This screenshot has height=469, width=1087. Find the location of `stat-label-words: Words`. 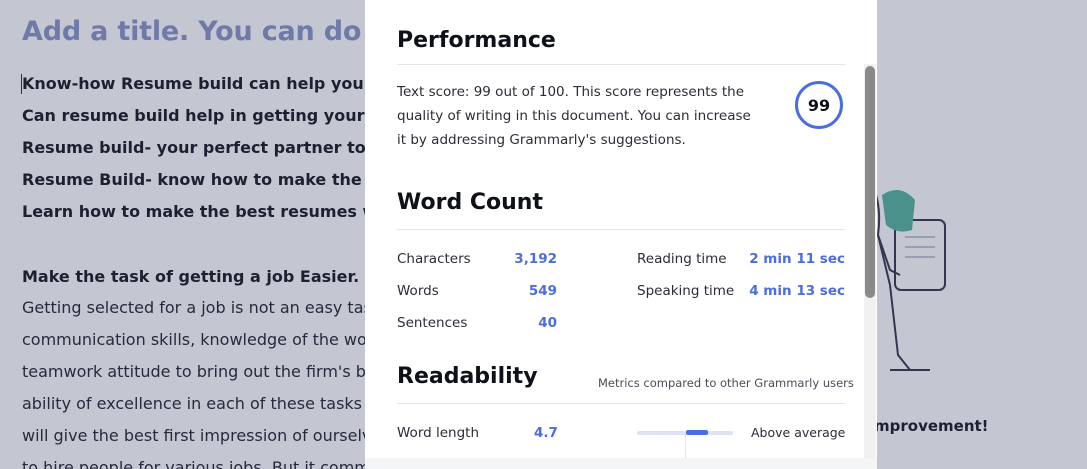

stat-label-words: Words is located at coordinates (418, 291).